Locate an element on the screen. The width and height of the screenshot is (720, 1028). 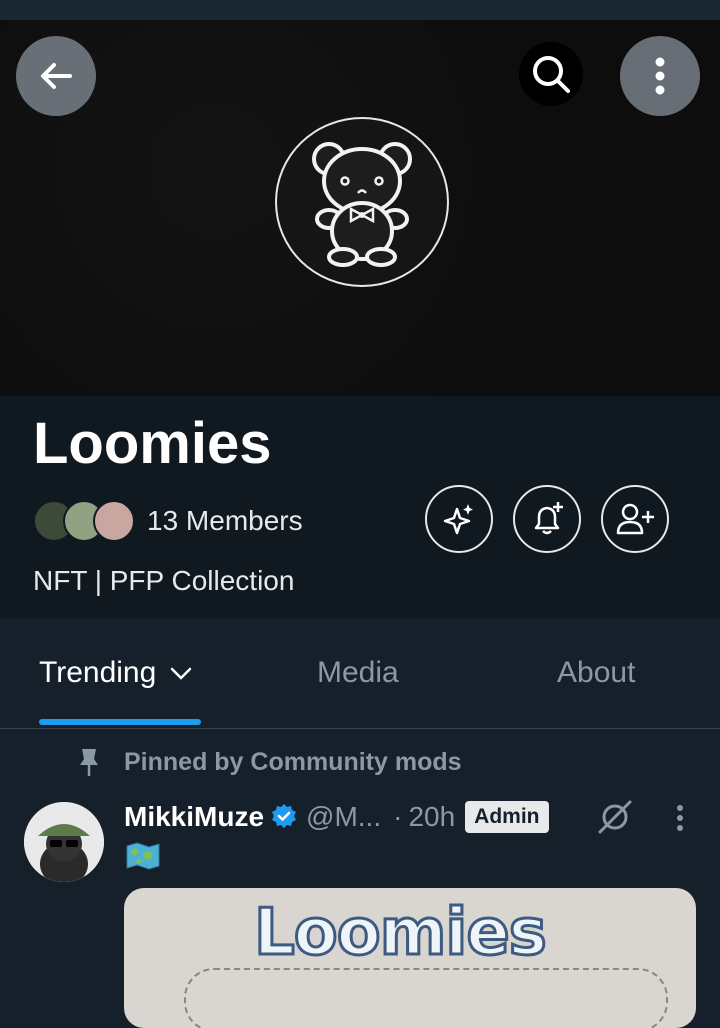
bear-logo-icon is located at coordinates (362, 204).